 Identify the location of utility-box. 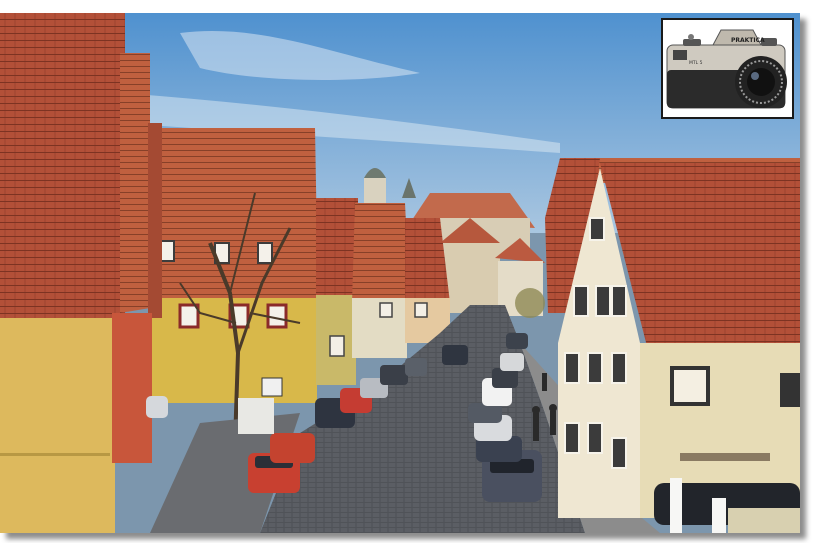
(256, 416).